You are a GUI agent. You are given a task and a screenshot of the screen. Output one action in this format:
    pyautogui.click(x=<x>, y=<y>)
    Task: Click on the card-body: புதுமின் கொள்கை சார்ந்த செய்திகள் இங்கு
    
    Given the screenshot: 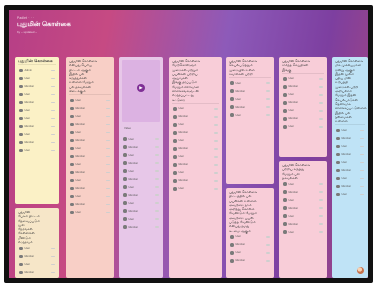 What is the action you would take?
    pyautogui.click(x=296, y=65)
    